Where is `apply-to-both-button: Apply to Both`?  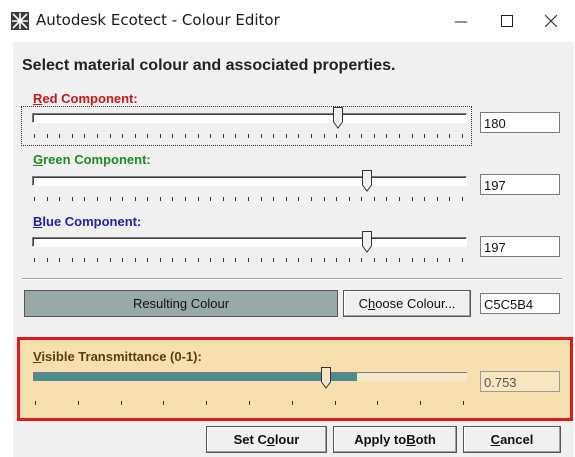 apply-to-both-button: Apply to Both is located at coordinates (395, 439).